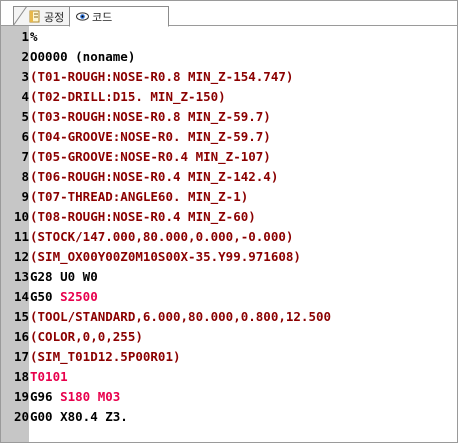 This screenshot has width=458, height=443. I want to click on code-line: 11 (STOCK/147.000,80.000,0.000,-0.000), so click(229, 237).